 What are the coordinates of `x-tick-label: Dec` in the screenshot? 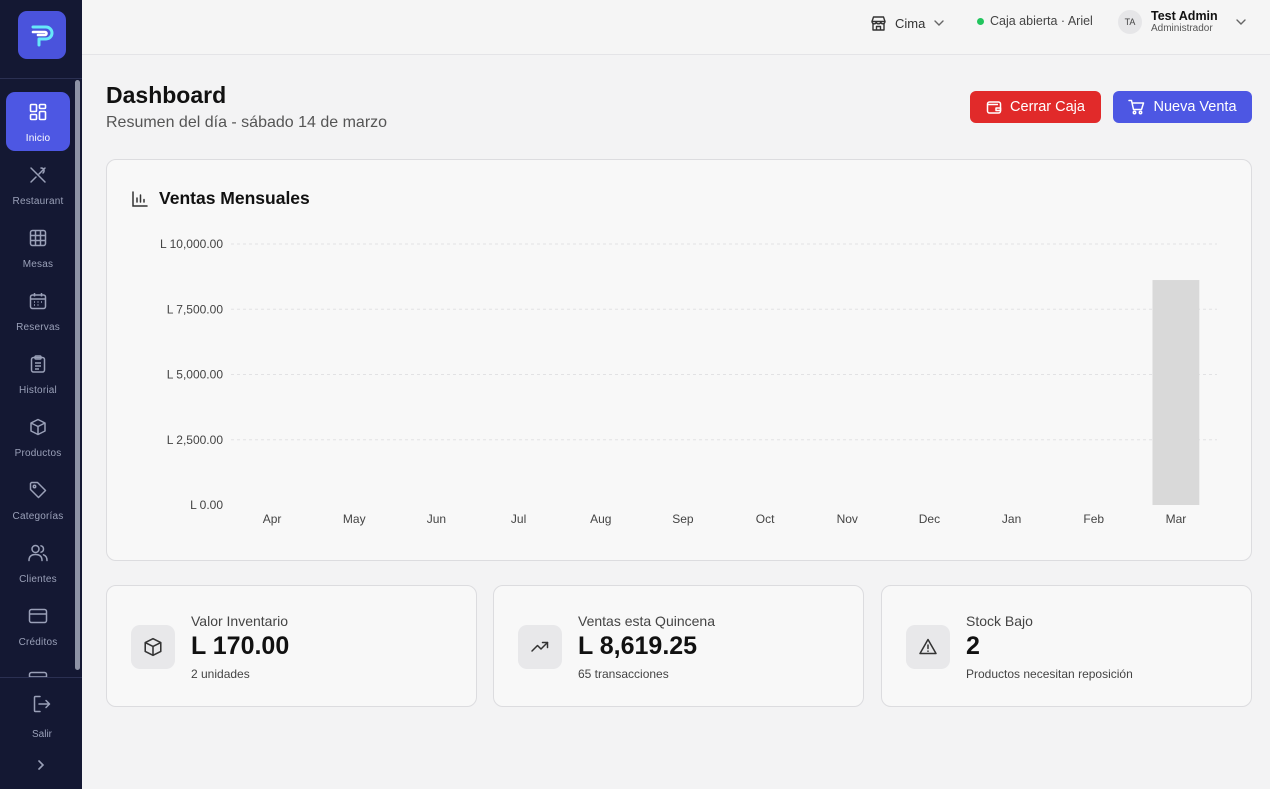 It's located at (929, 519).